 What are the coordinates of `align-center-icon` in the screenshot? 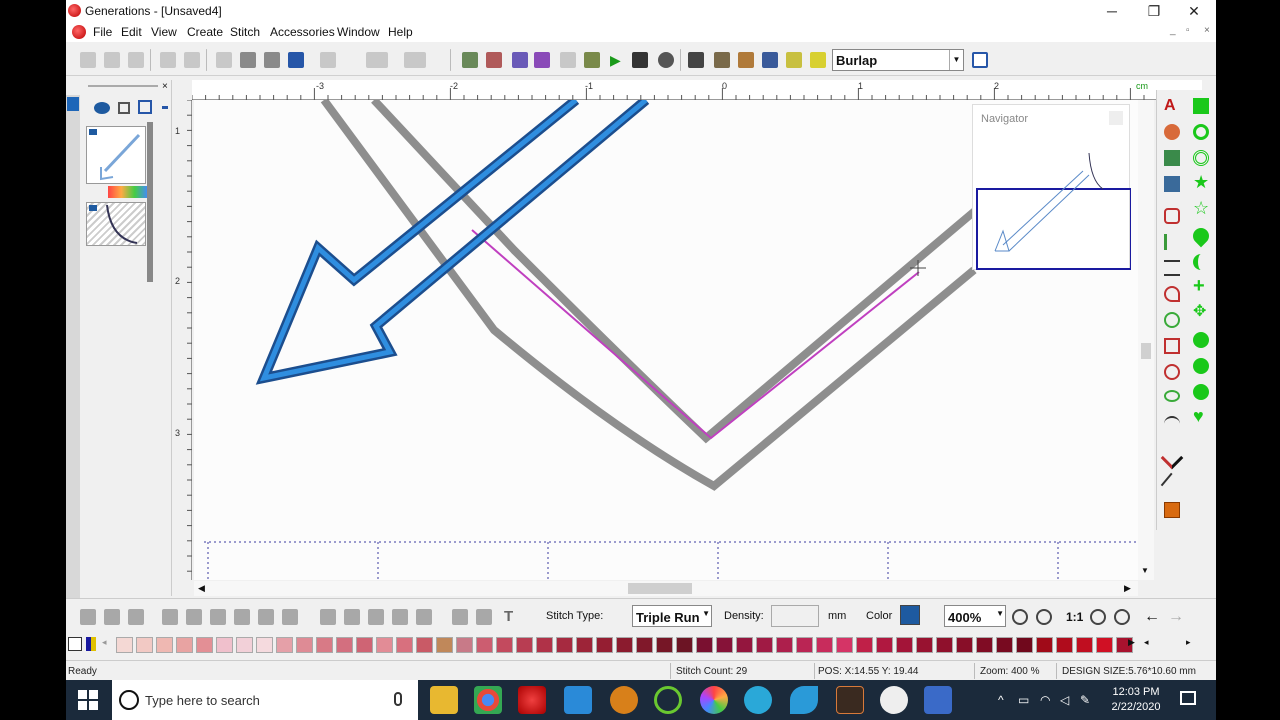 It's located at (112, 617).